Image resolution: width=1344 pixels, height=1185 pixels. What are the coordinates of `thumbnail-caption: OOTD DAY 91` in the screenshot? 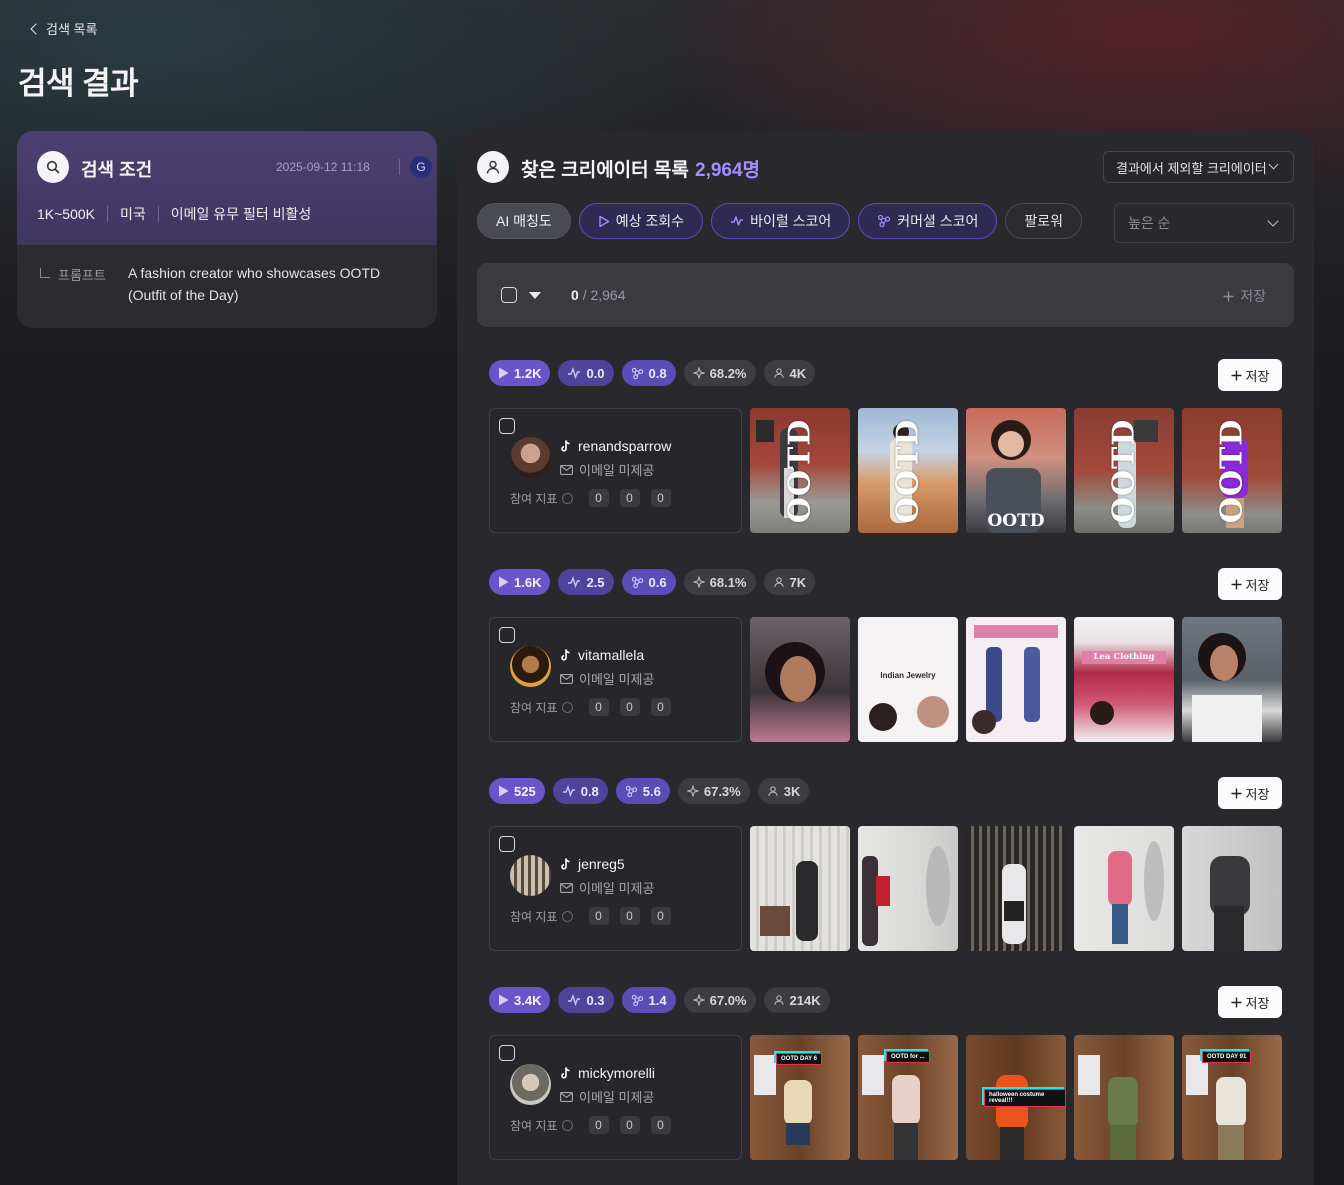 It's located at (1227, 1057).